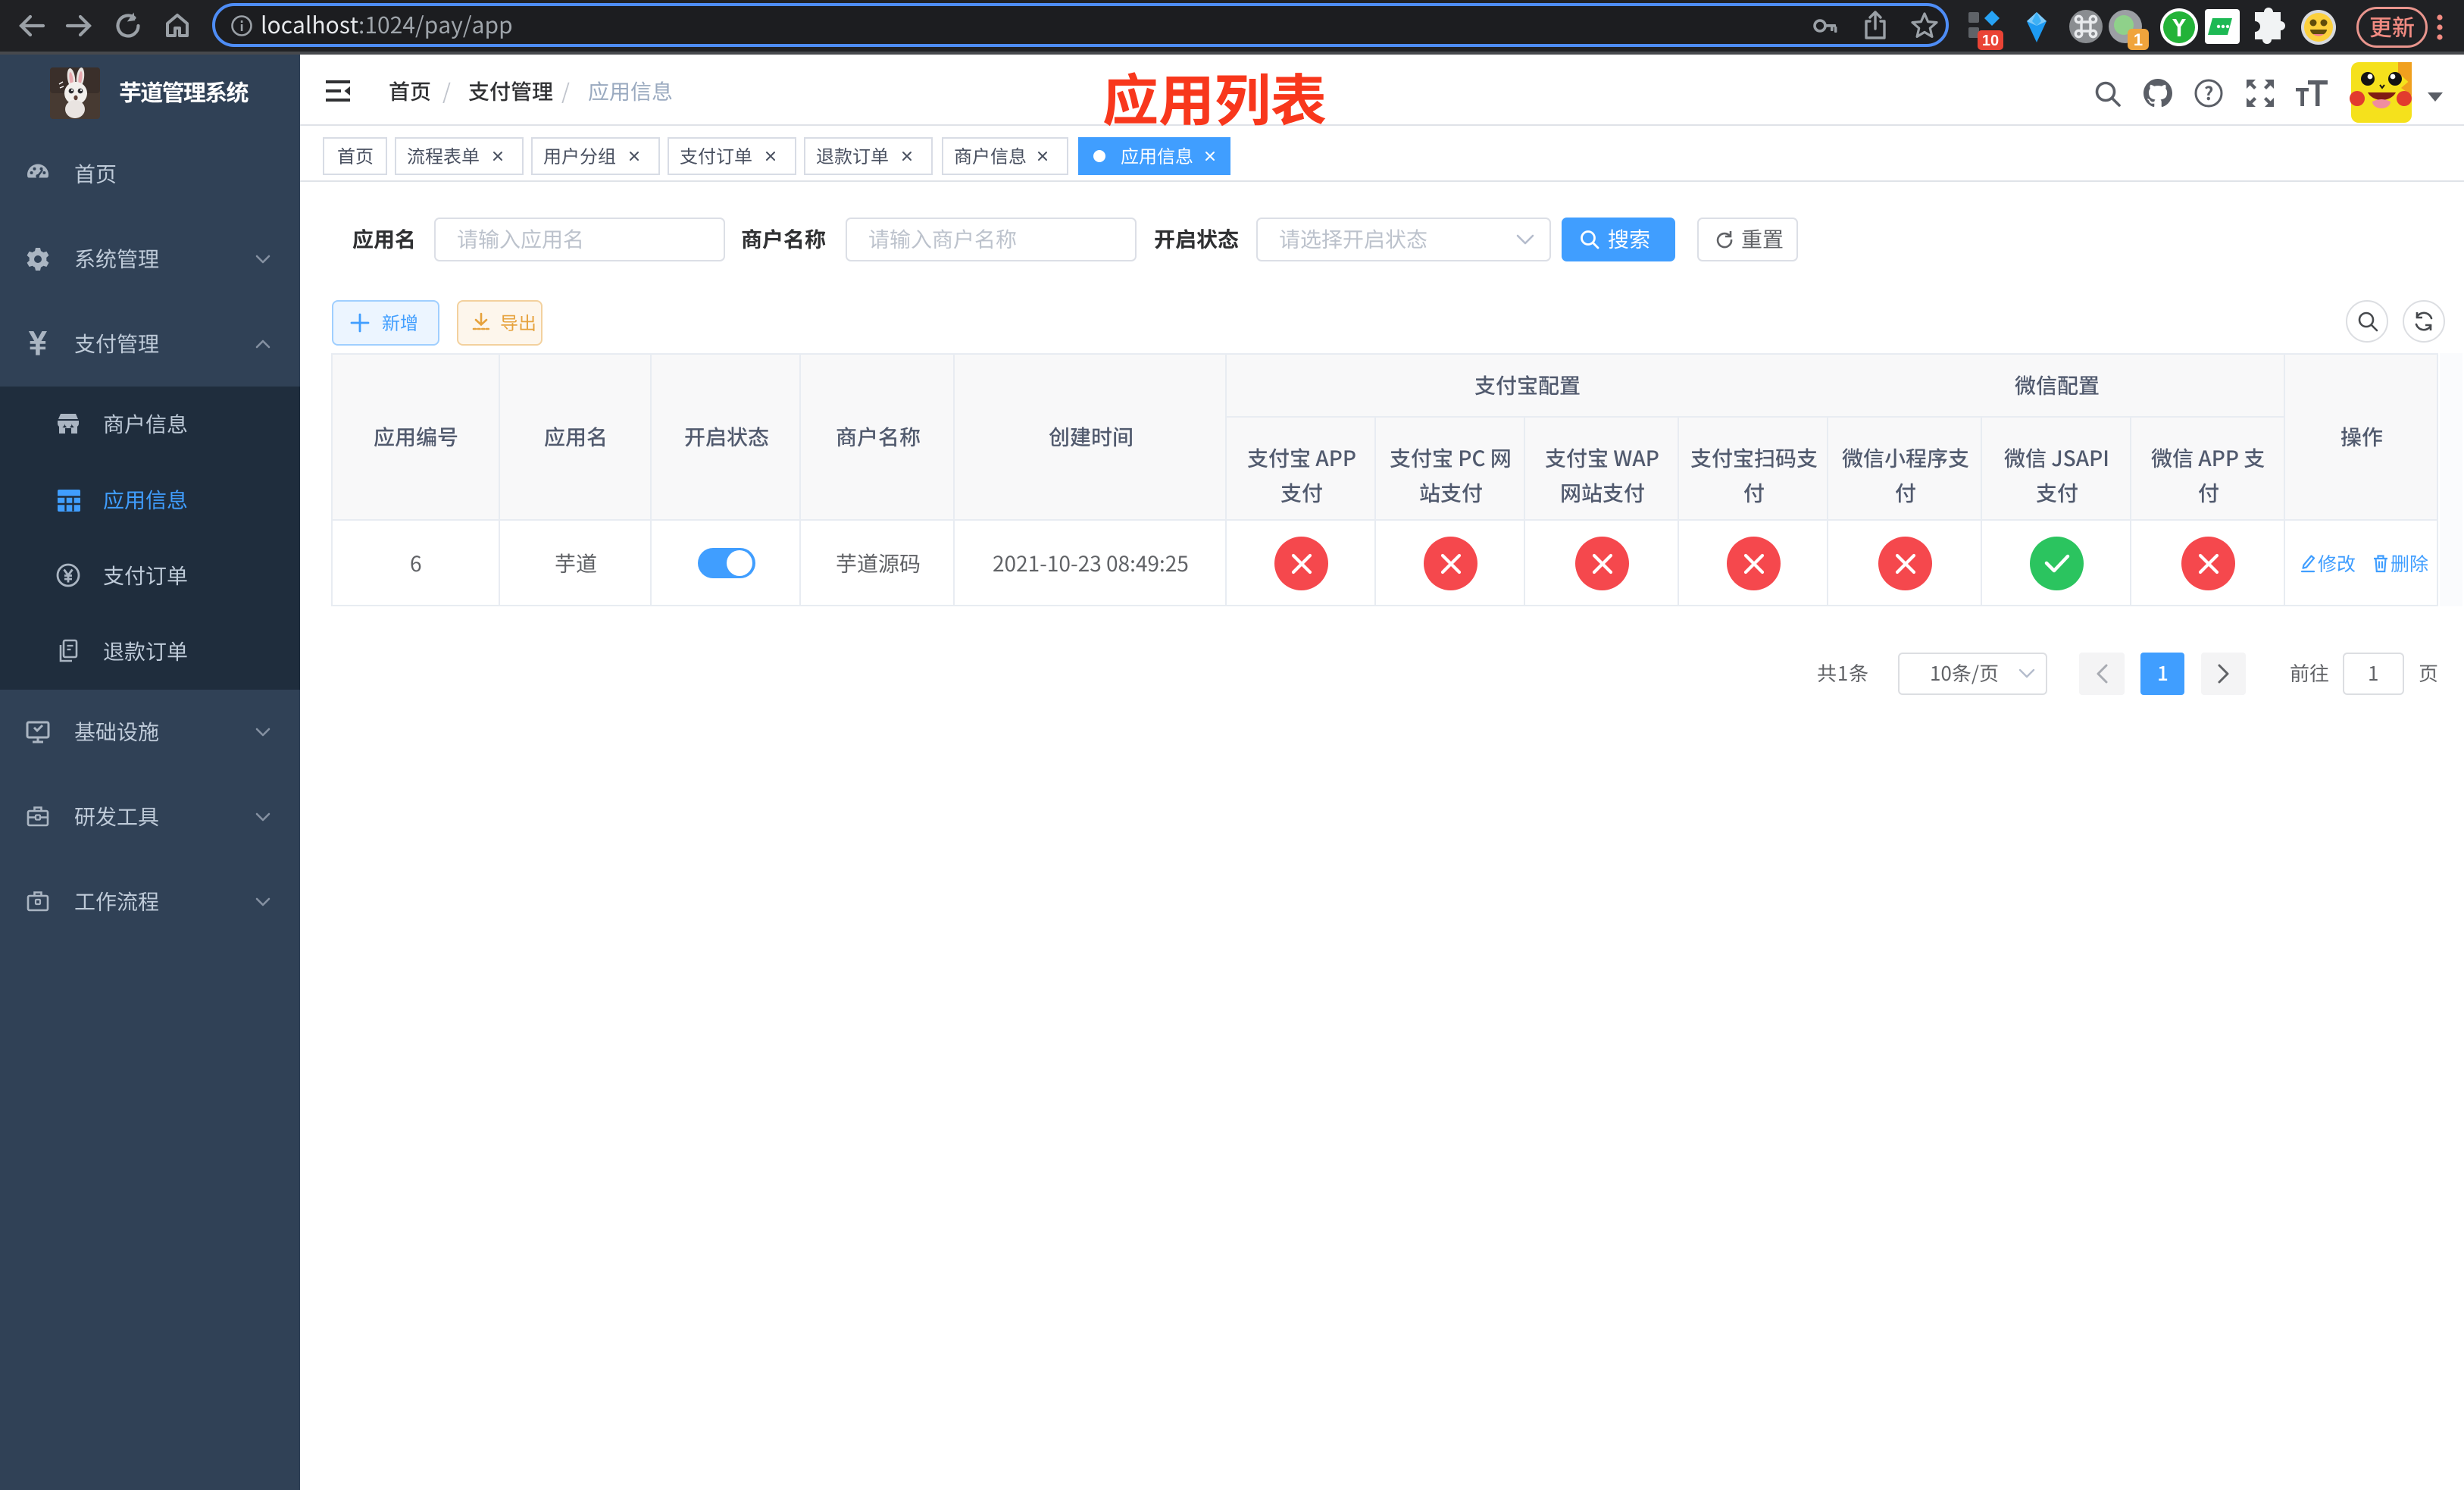 This screenshot has height=1490, width=2464. Describe the element at coordinates (1990, 41) in the screenshot. I see `svg-text: 10` at that location.